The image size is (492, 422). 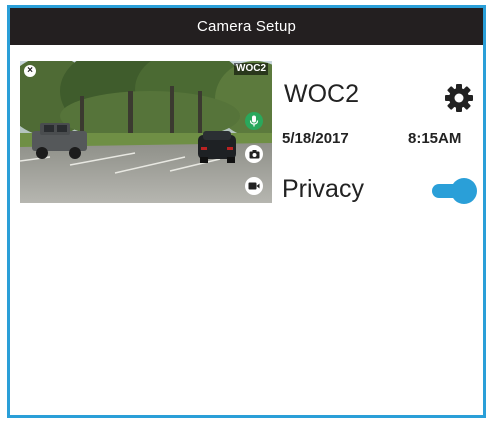 I want to click on privacy-toggle, so click(x=453, y=191).